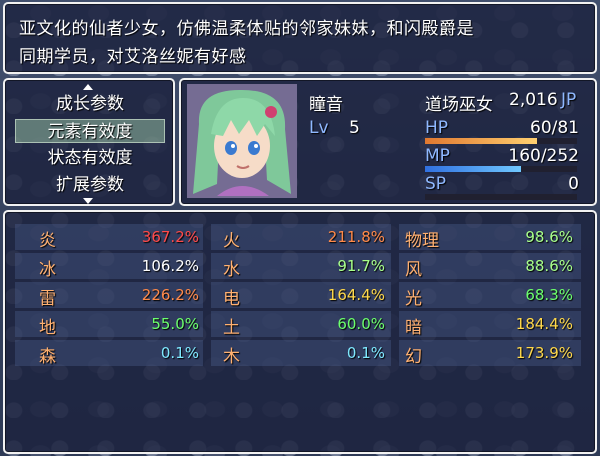 The image size is (600, 456). Describe the element at coordinates (90, 104) in the screenshot. I see `menu-item-growth-params: 成长参数` at that location.